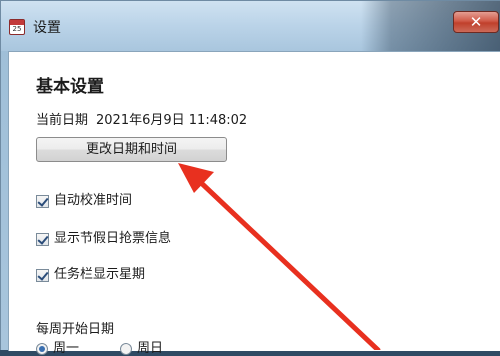 Image resolution: width=500 pixels, height=356 pixels. What do you see at coordinates (250, 26) in the screenshot?
I see `title-bar: 25 设置 ✕` at bounding box center [250, 26].